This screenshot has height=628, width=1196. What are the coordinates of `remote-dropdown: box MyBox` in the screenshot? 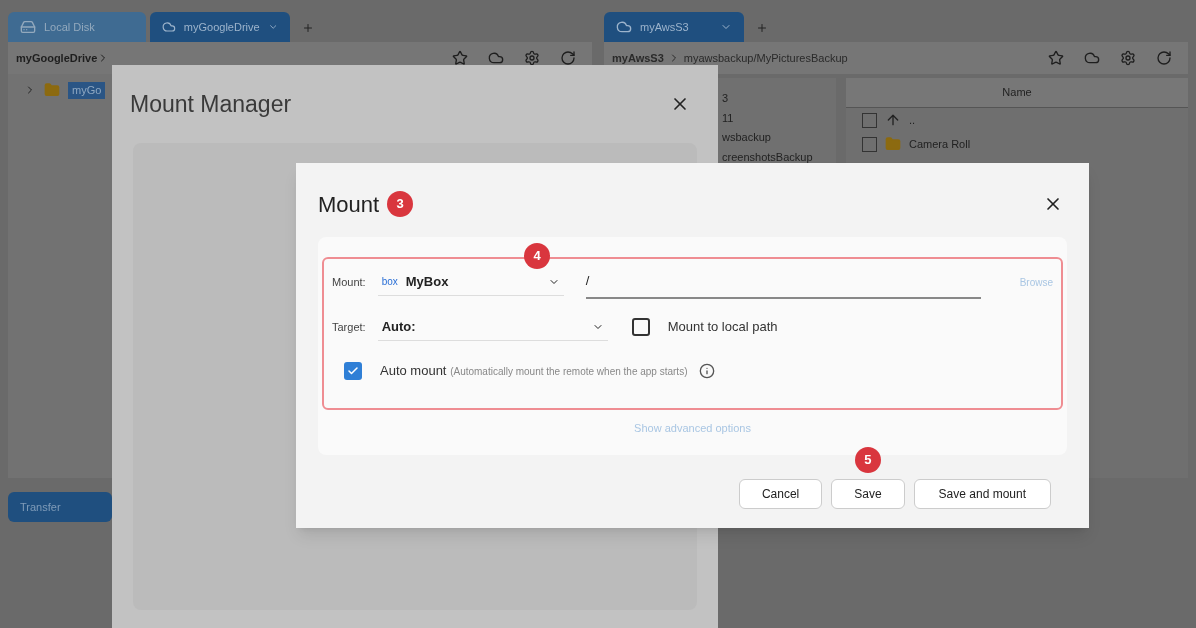 It's located at (470, 282).